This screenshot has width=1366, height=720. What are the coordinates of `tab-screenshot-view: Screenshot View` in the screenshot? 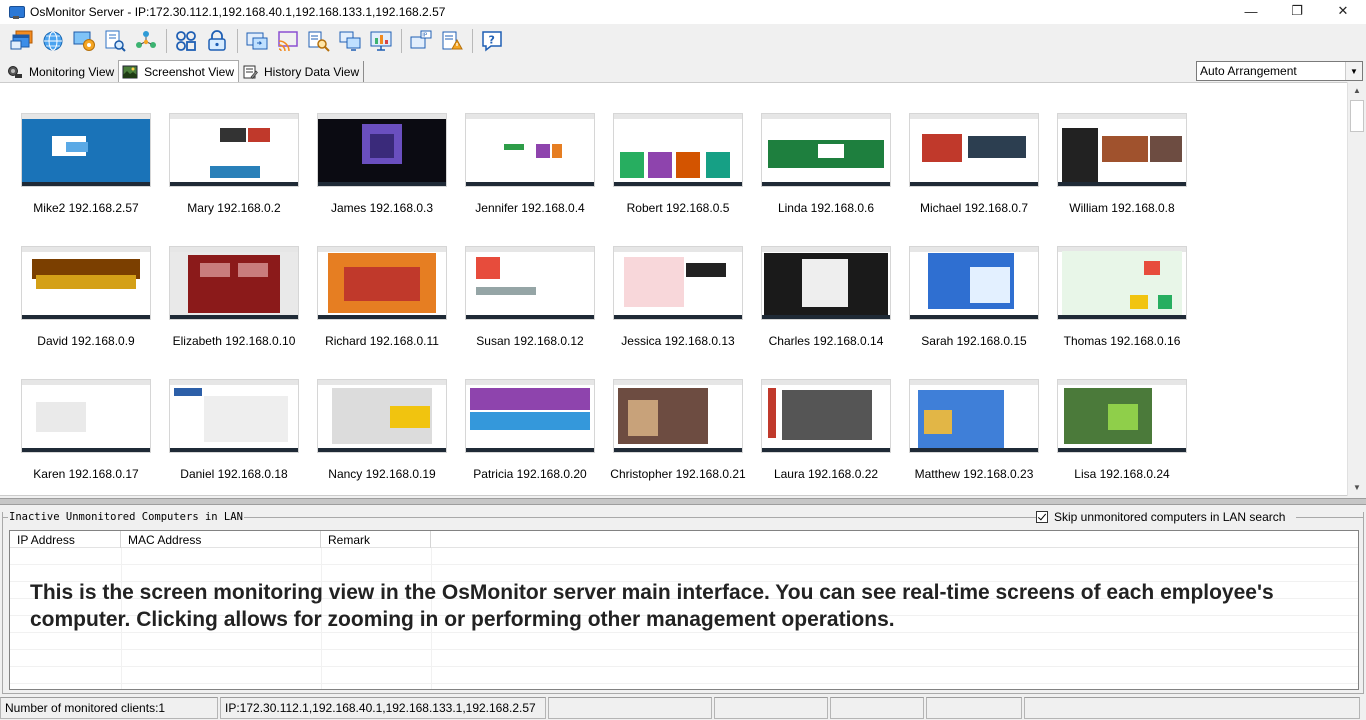 It's located at (178, 71).